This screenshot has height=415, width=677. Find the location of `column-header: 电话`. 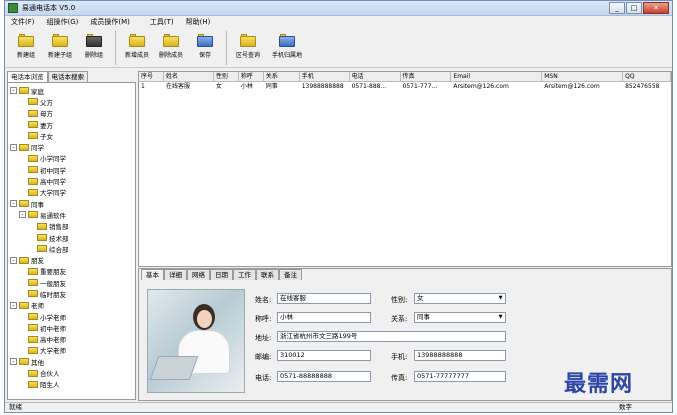

column-header: 电话 is located at coordinates (375, 76).